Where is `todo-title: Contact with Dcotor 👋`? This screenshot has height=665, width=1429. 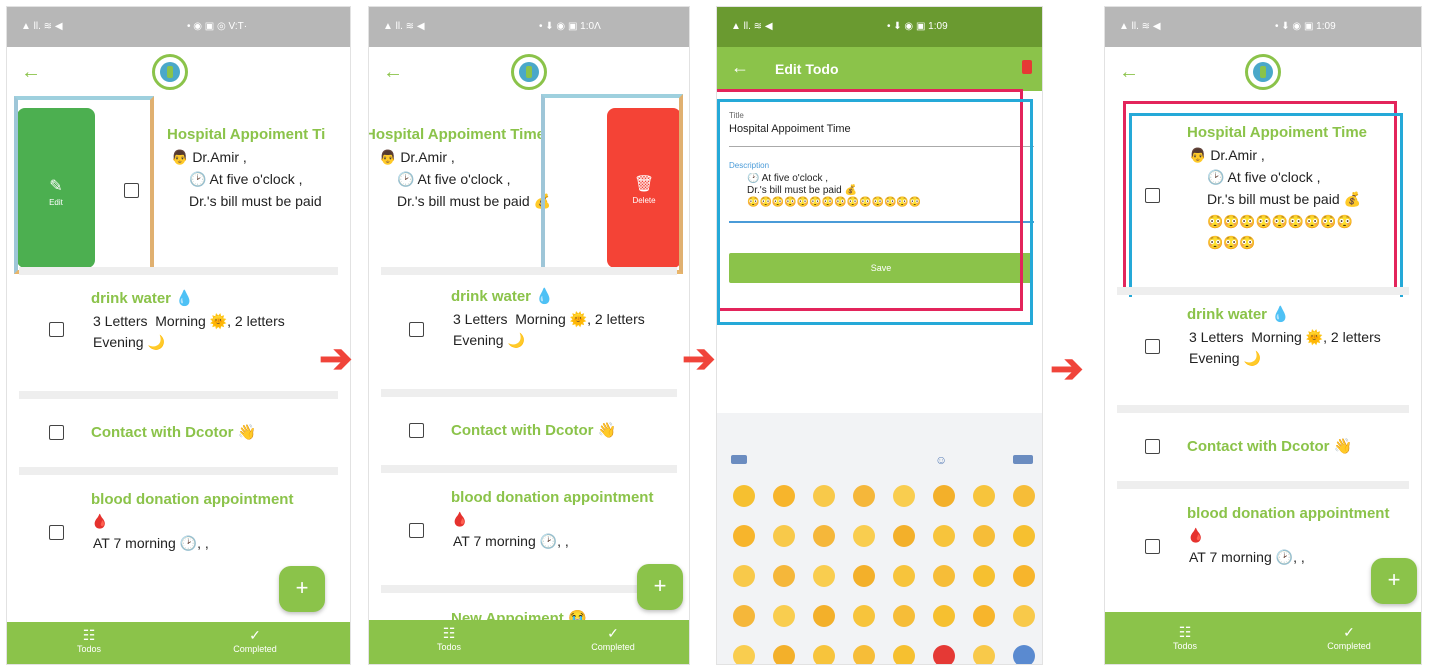 todo-title: Contact with Dcotor 👋 is located at coordinates (534, 430).